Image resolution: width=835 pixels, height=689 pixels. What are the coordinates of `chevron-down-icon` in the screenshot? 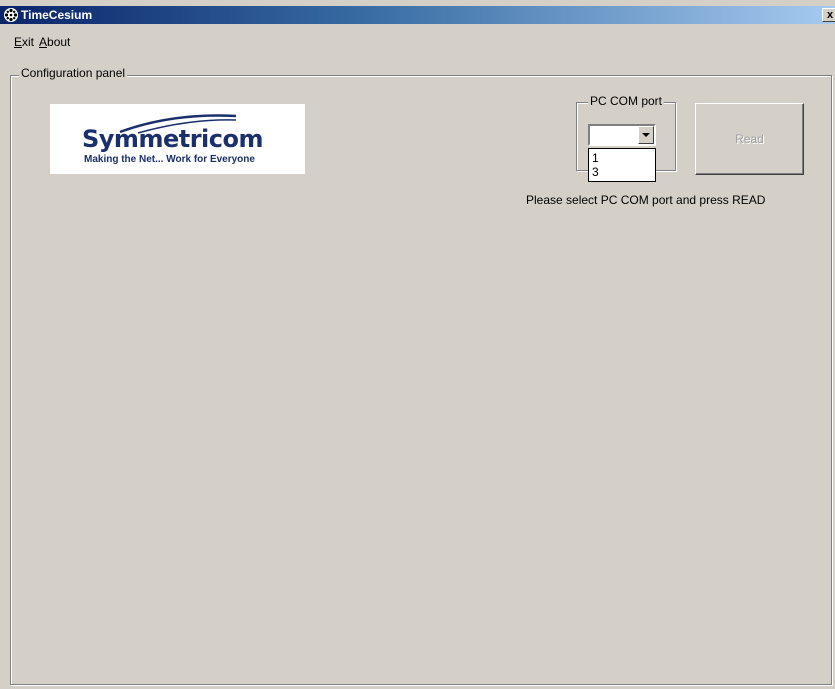 It's located at (646, 135).